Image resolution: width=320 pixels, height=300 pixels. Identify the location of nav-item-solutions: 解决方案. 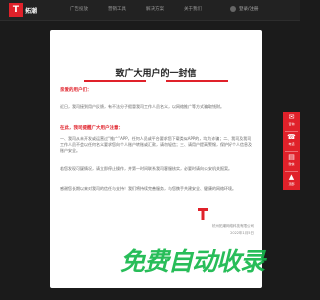
(155, 10).